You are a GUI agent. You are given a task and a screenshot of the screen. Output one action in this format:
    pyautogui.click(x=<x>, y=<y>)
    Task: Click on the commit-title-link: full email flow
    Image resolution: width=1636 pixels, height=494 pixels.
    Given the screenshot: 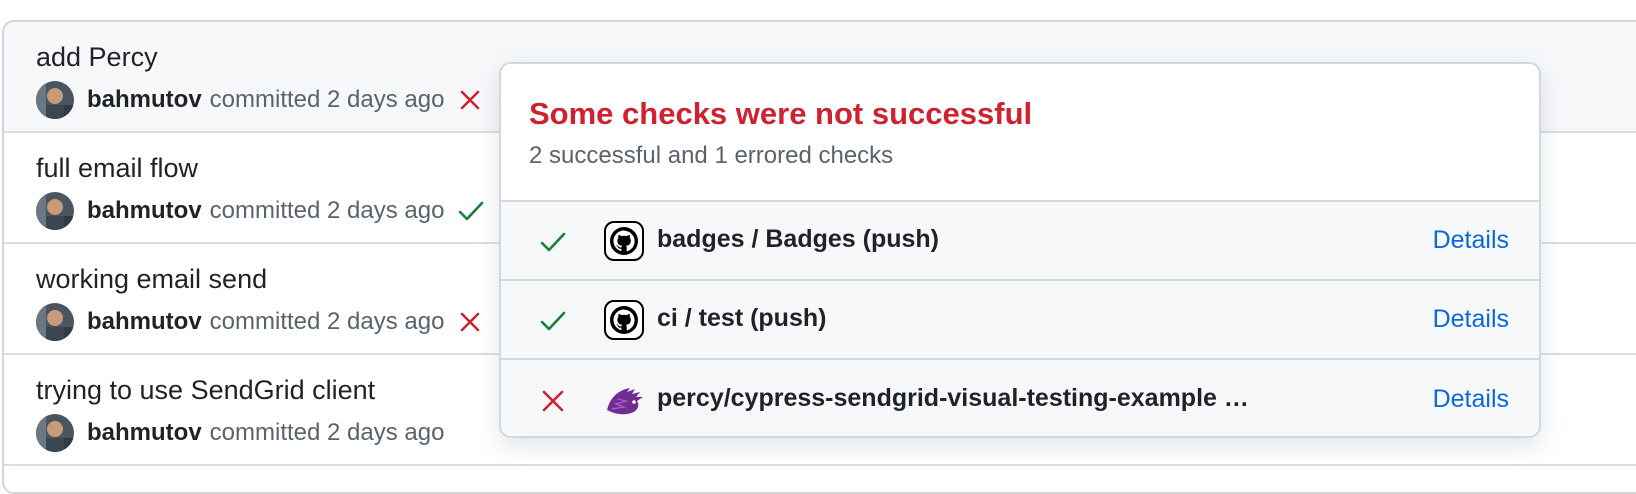 What is the action you would take?
    pyautogui.click(x=117, y=168)
    